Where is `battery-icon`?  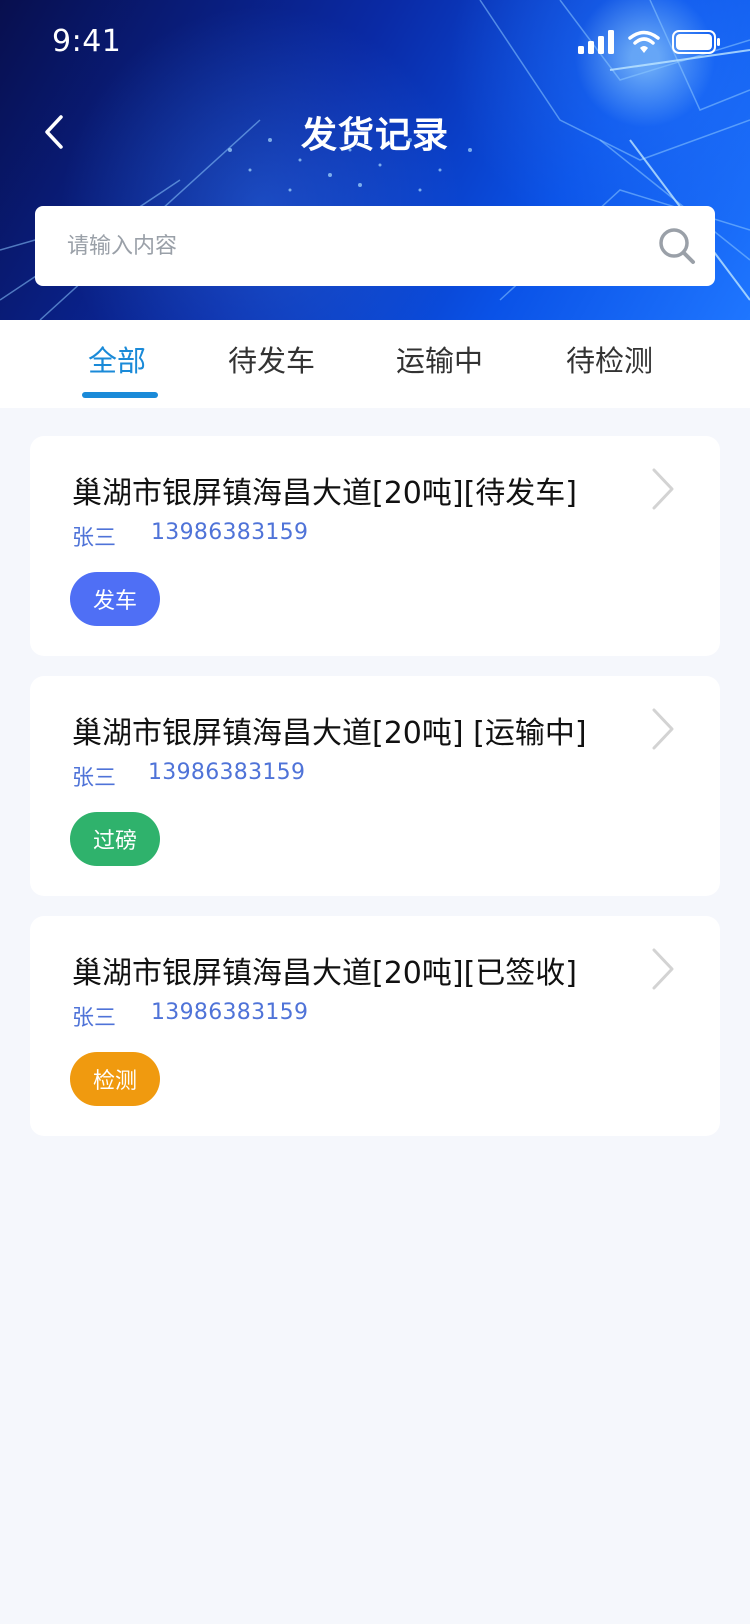
battery-icon is located at coordinates (696, 42).